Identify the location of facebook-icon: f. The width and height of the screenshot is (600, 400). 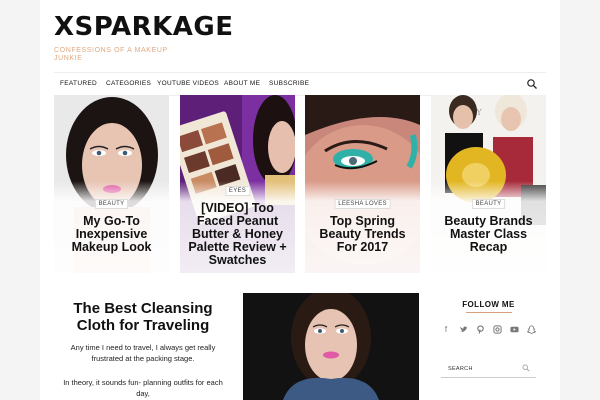
(446, 330).